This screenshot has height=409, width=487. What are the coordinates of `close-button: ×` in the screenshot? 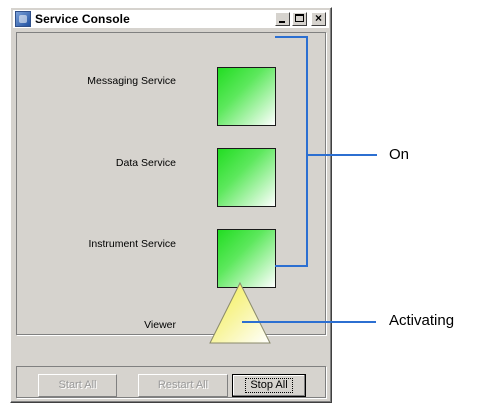 It's located at (318, 18).